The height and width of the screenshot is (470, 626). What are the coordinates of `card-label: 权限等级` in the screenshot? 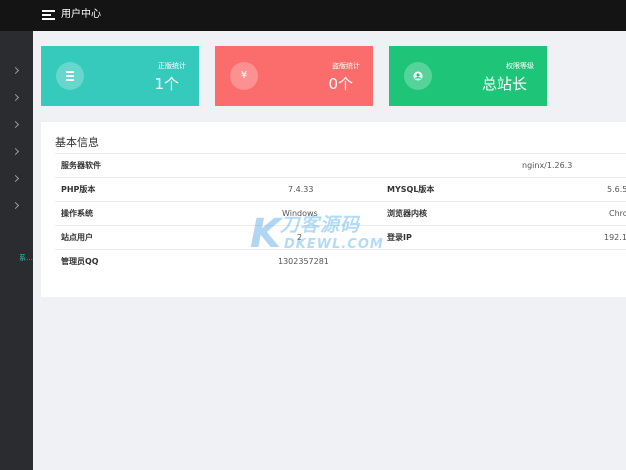 It's located at (520, 66).